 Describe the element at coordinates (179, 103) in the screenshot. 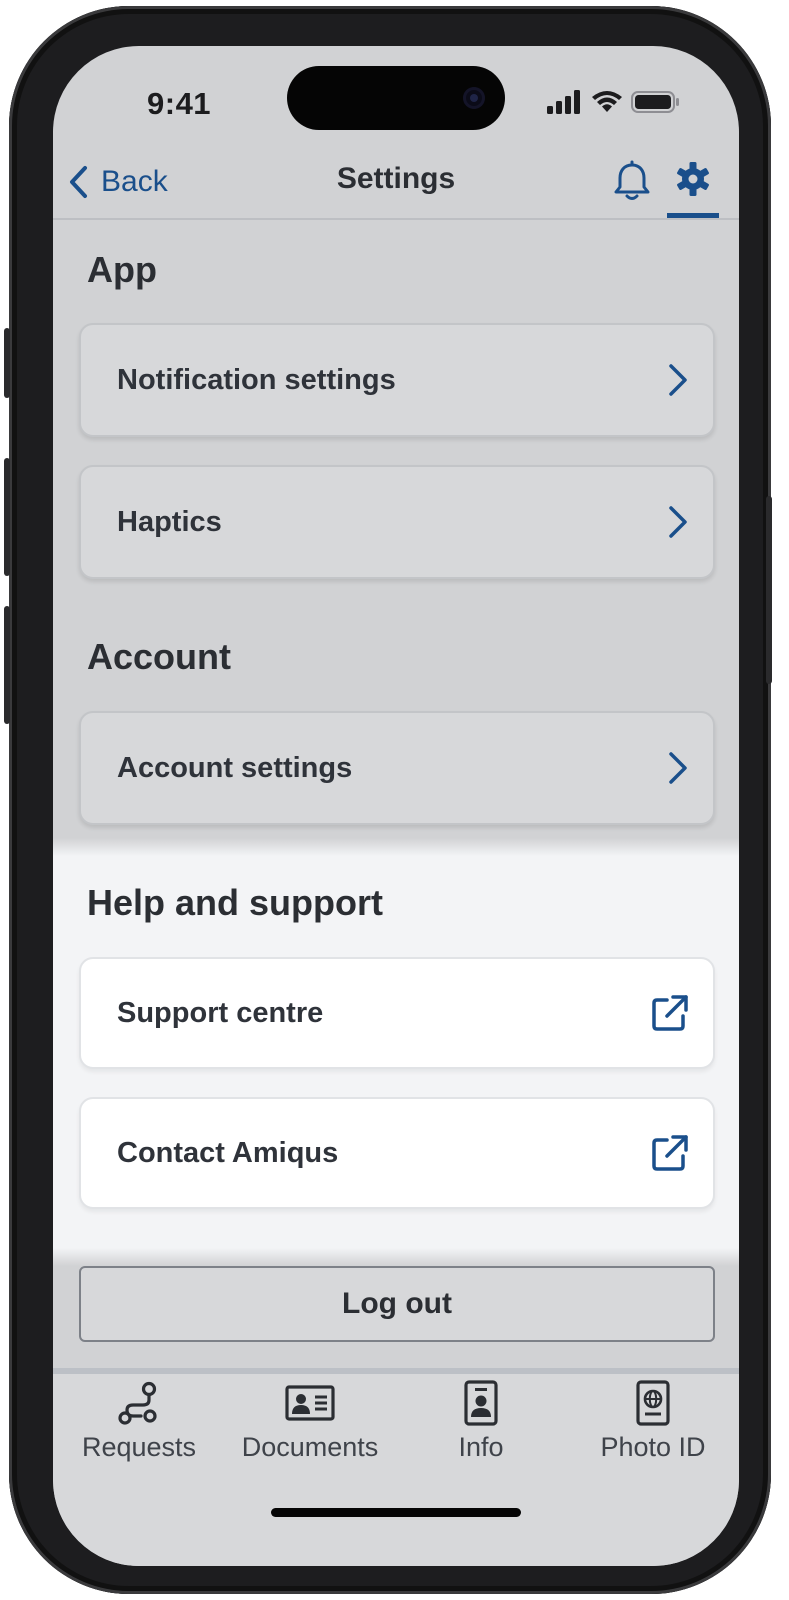

I see `status-time: 9:41` at that location.